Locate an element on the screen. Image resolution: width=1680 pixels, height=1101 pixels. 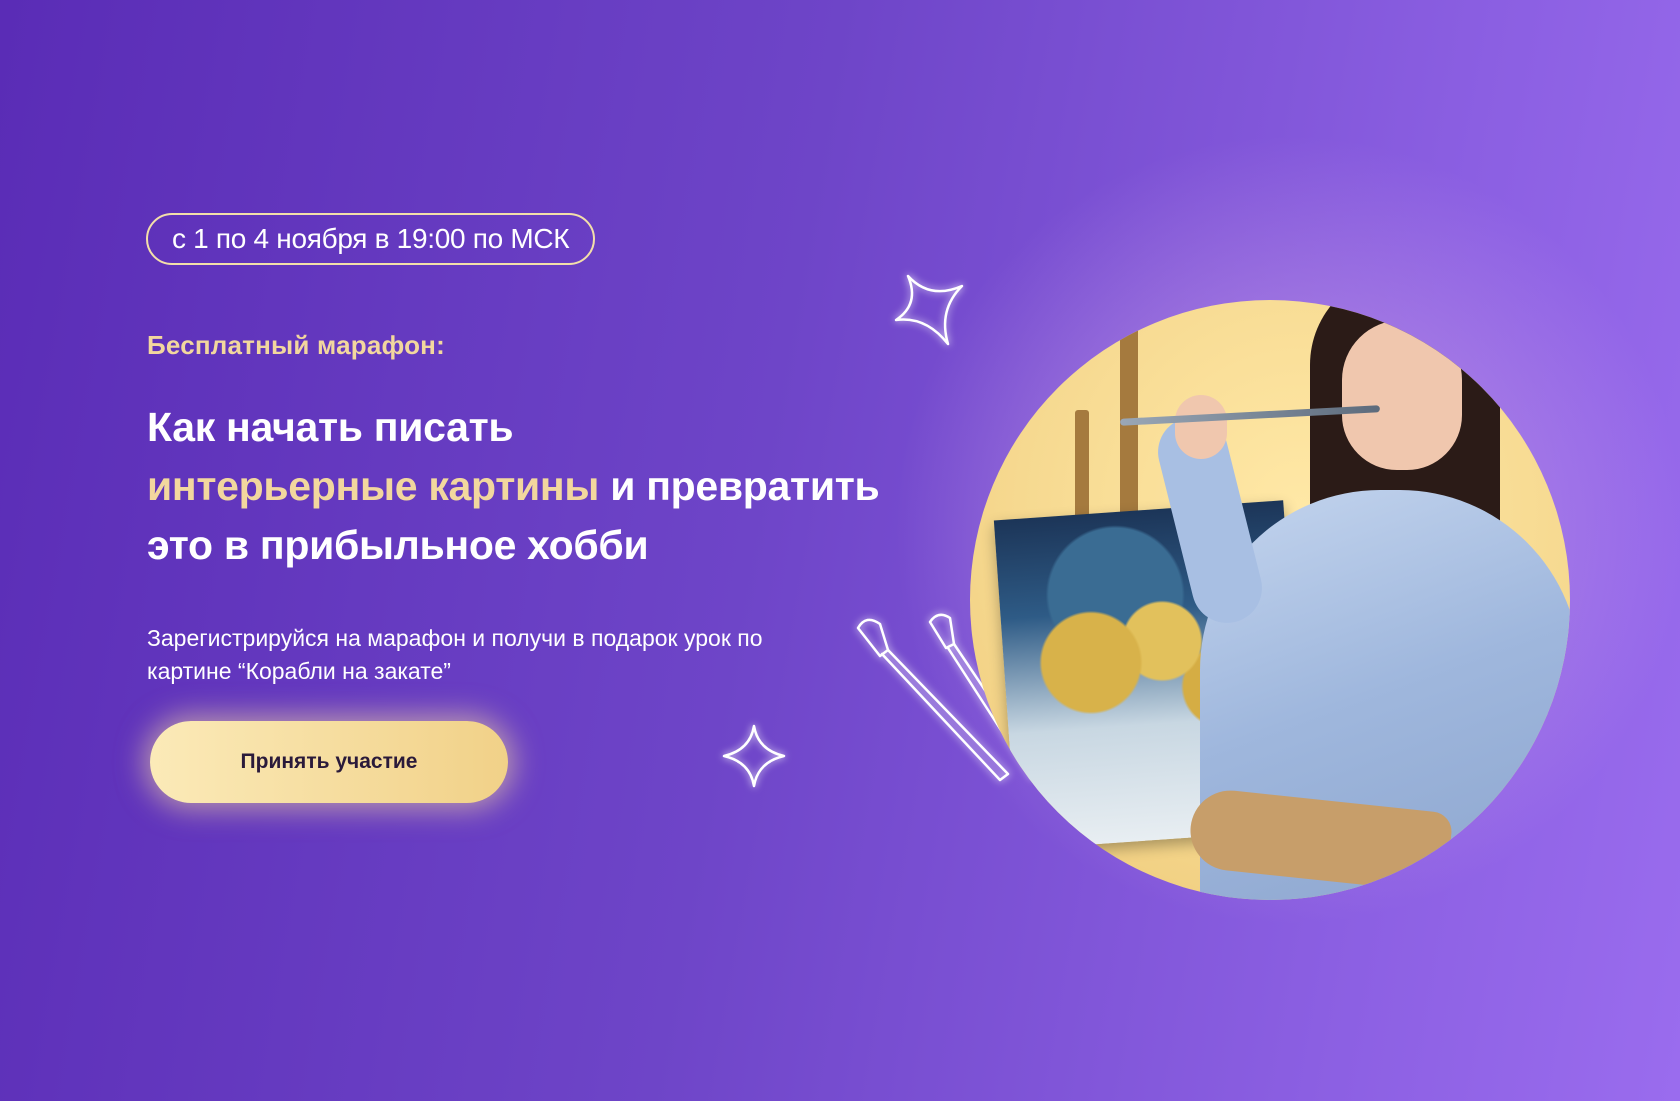
easel-leg is located at coordinates (1129, 430).